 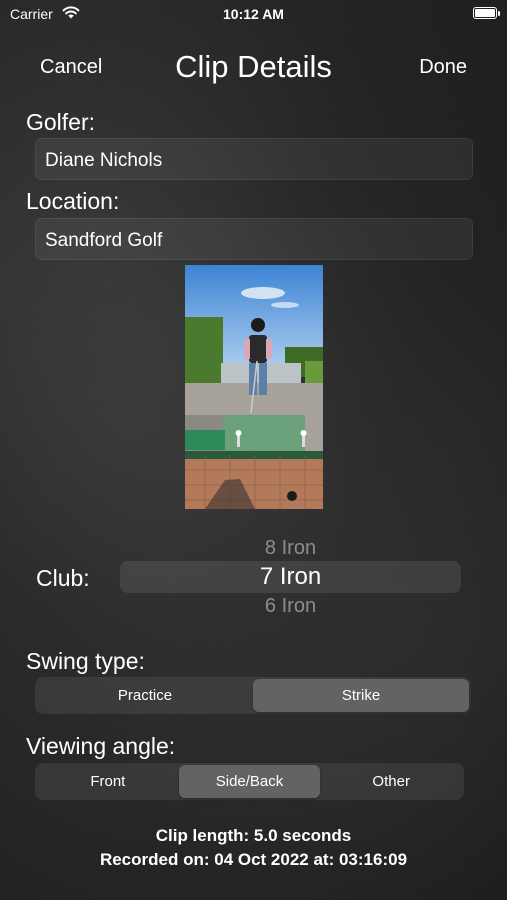 I want to click on swing-type-practice: Practice, so click(x=145, y=695).